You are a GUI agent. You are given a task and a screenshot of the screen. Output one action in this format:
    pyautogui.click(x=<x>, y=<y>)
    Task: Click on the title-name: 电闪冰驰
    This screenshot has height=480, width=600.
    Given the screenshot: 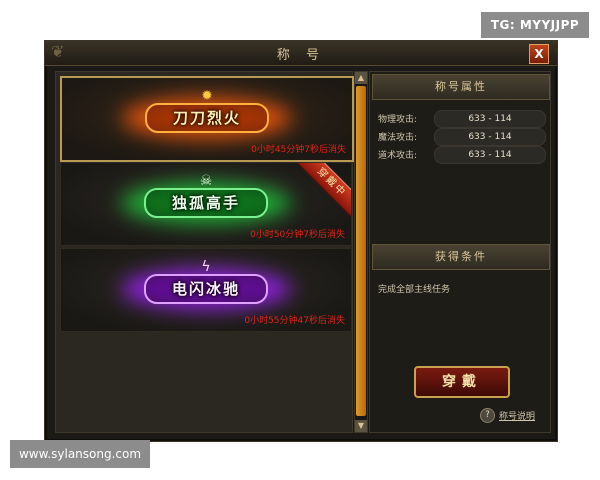 What is the action you would take?
    pyautogui.click(x=205, y=289)
    